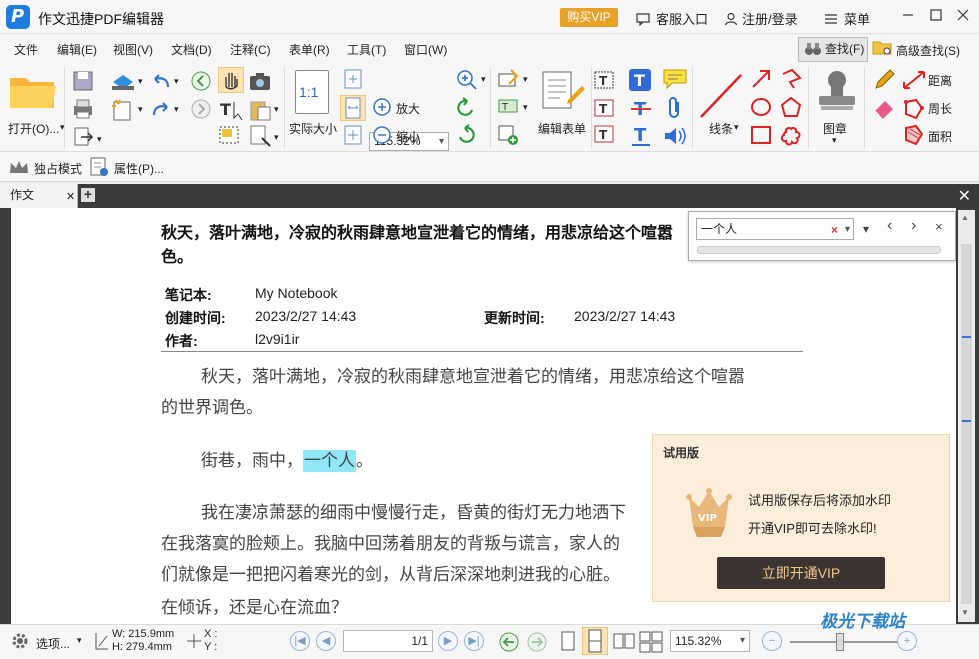 Image resolution: width=979 pixels, height=659 pixels. I want to click on form-field-dropdown-icon: ▾, so click(525, 79).